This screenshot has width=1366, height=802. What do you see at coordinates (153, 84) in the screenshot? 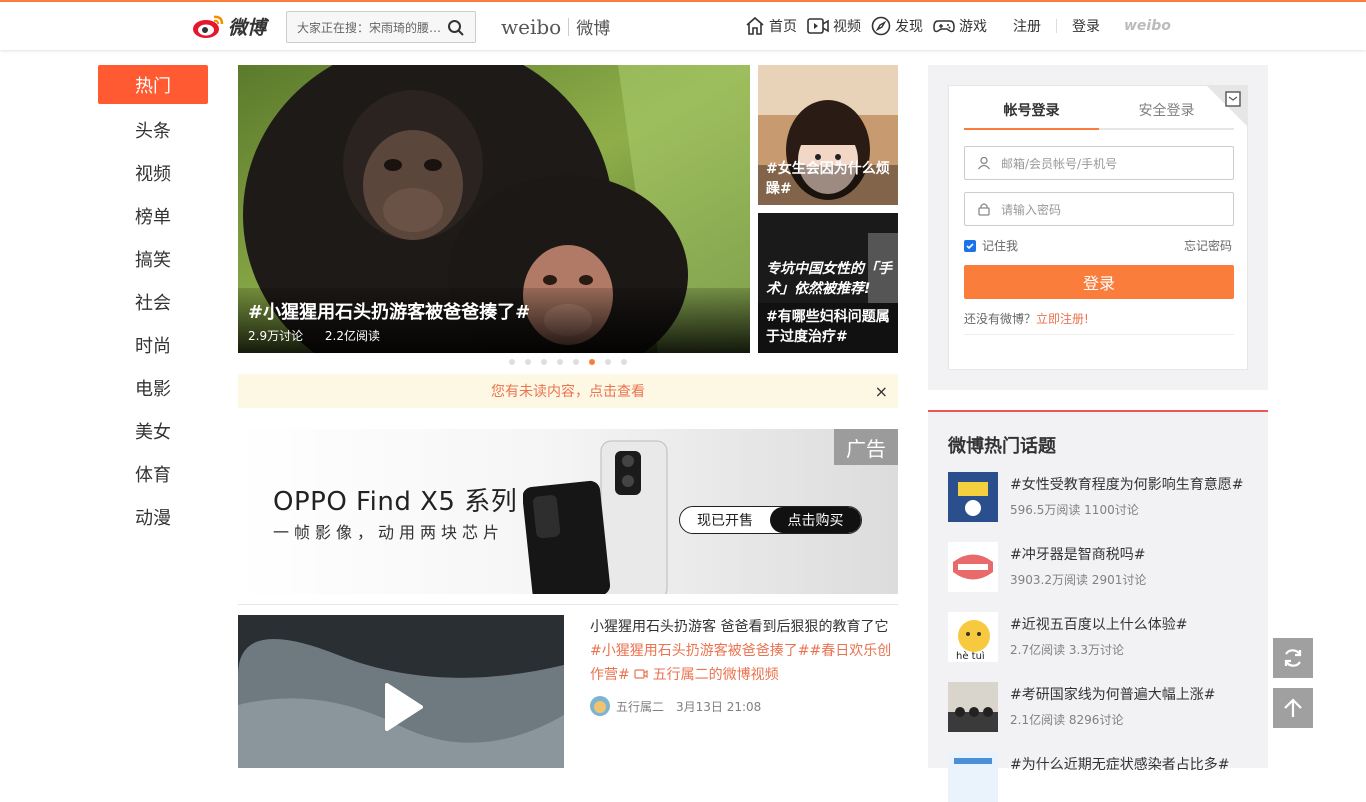
I see `sidebar-item-hot: 热门` at bounding box center [153, 84].